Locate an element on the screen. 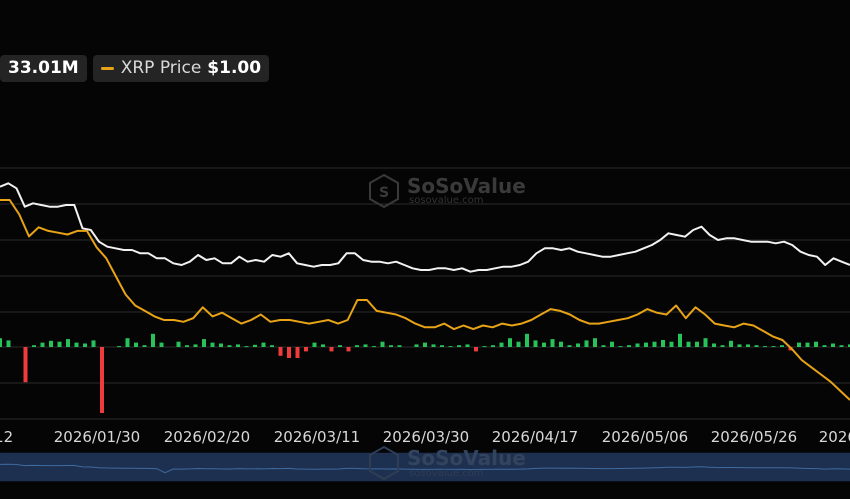 This screenshot has width=850, height=499. svg-text: S is located at coordinates (384, 193).